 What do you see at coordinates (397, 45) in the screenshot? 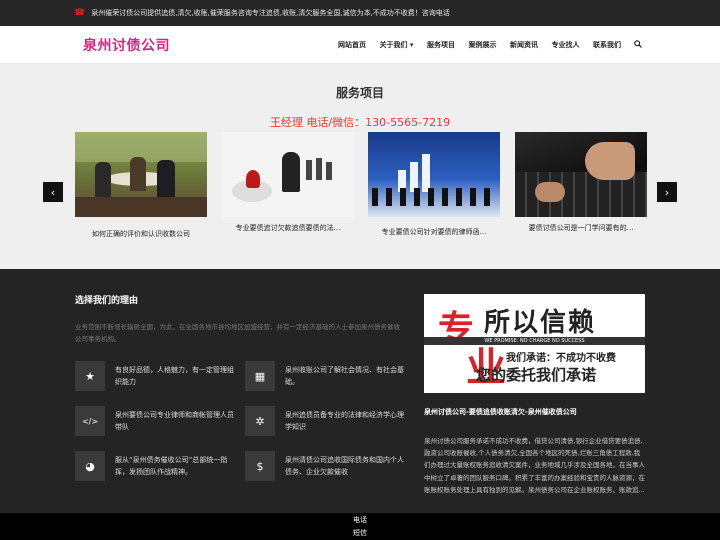
I see `nav-item-about: 关于我们 ▾` at bounding box center [397, 45].